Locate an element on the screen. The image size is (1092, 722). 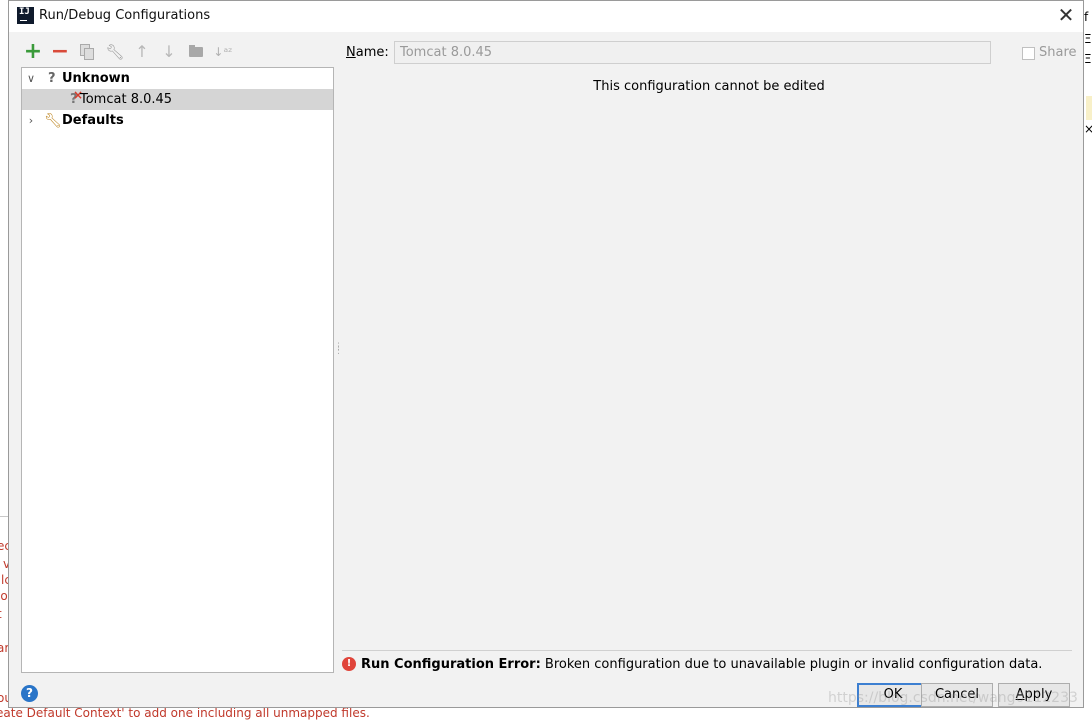
bg-highlight is located at coordinates (1089, 108).